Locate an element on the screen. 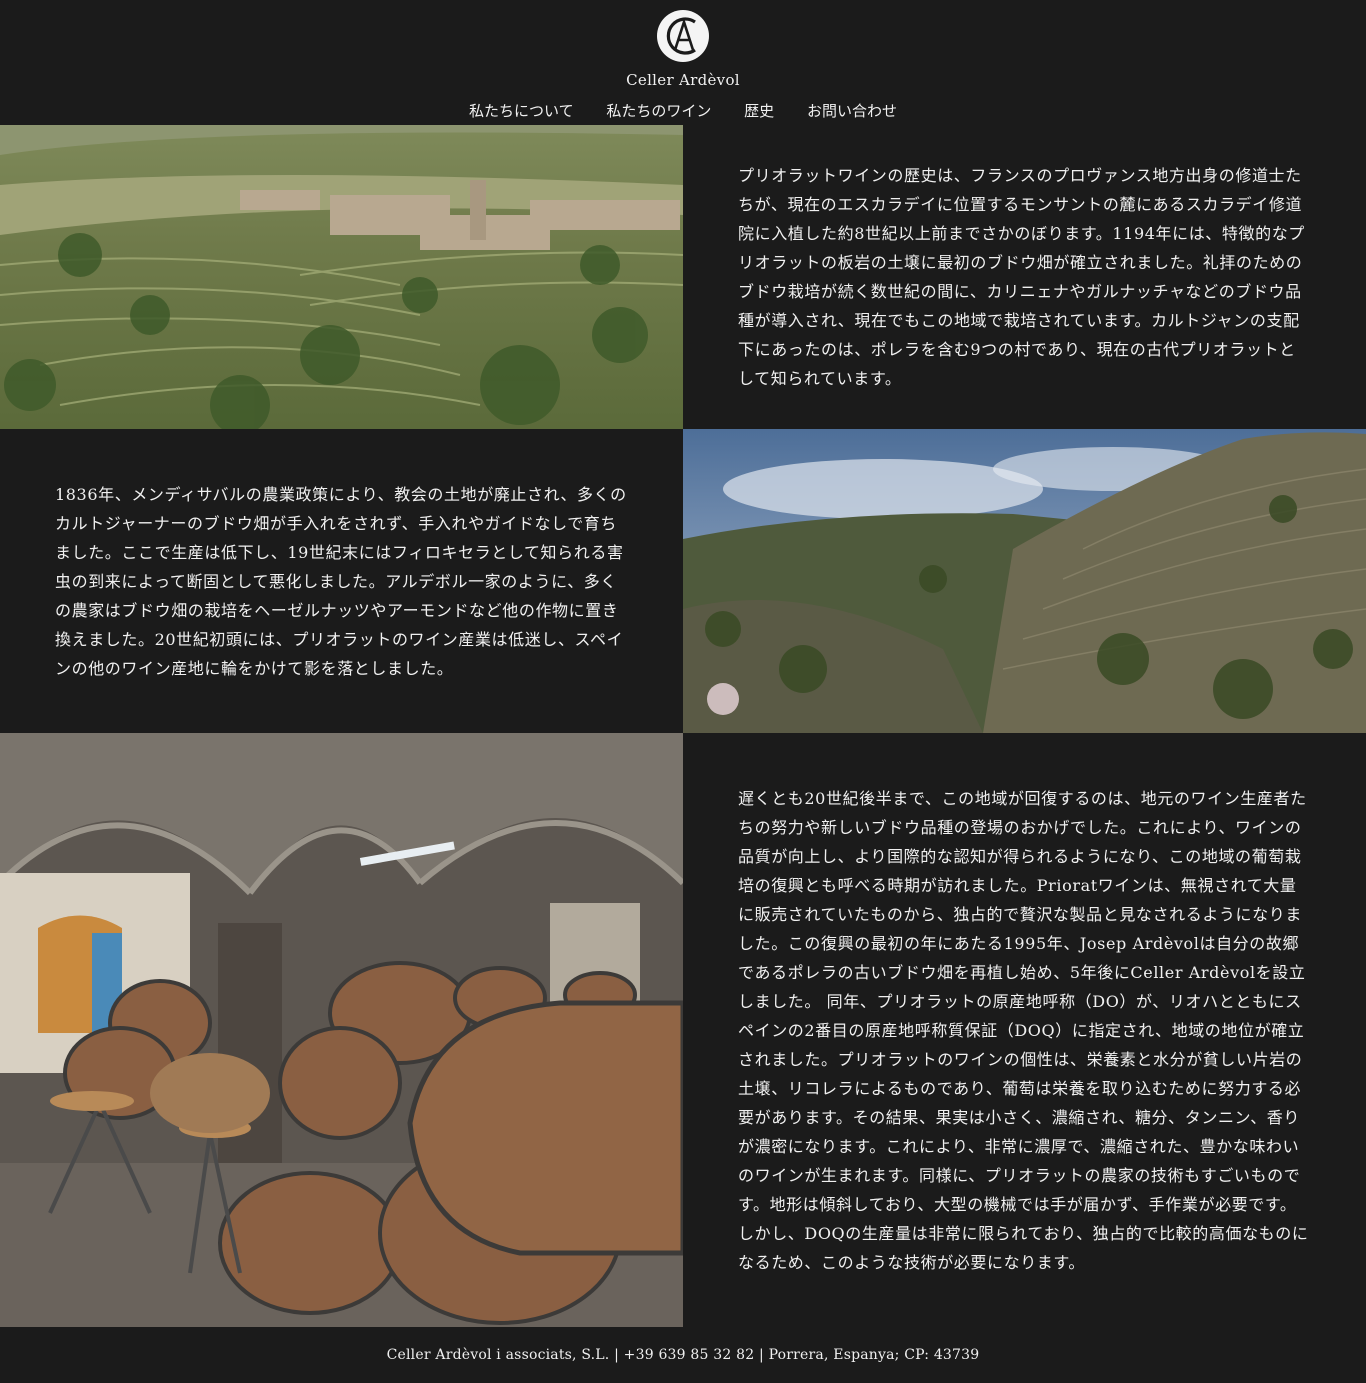  main-nav: 私たちについて 私たちのワイン 歴史 お問い合わせ is located at coordinates (683, 110).